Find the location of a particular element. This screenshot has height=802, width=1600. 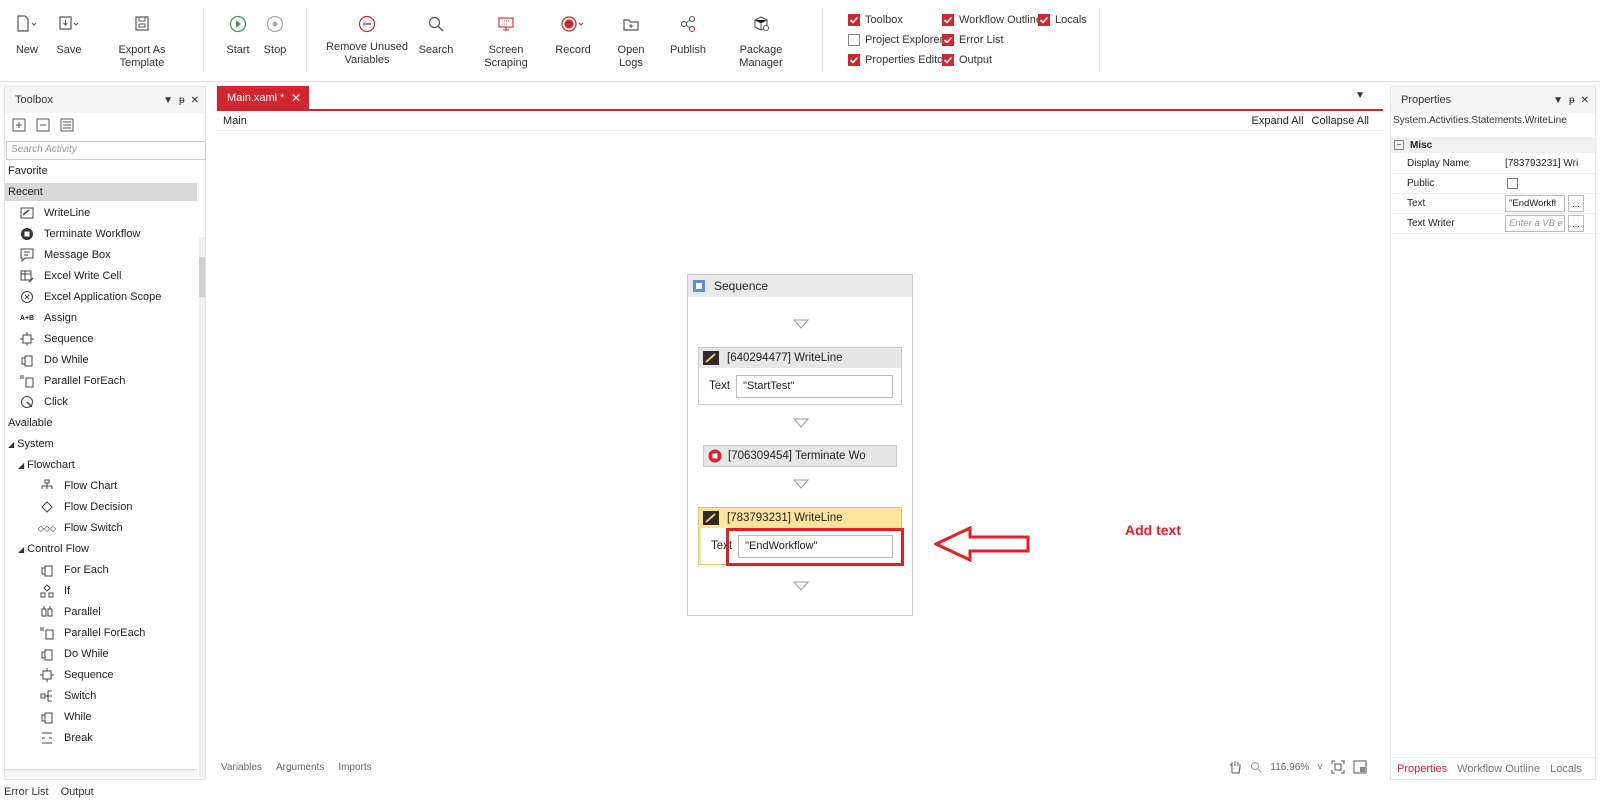

toolbox-item-excel-application-scope: Excel Application Scope is located at coordinates (90, 297).